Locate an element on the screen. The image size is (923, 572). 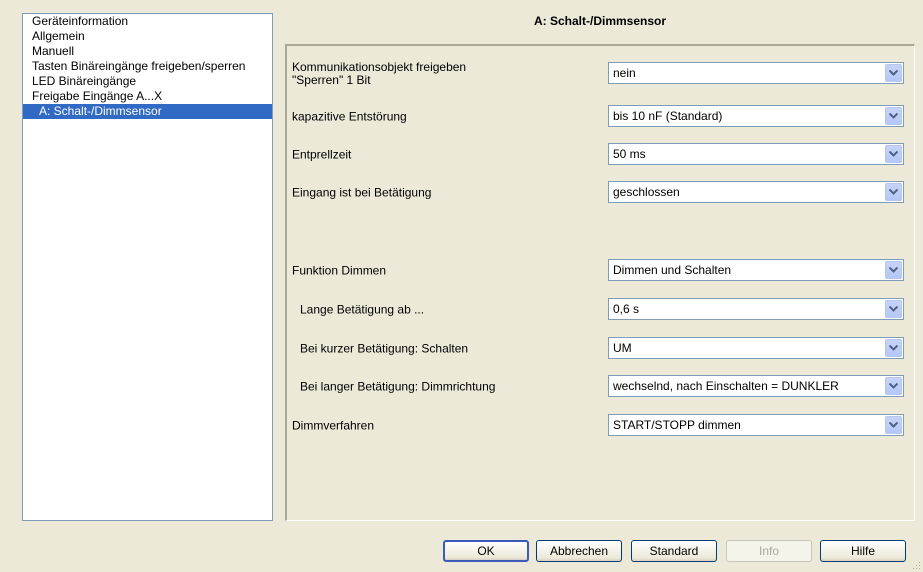
select-value: START/STOPP dimmen is located at coordinates (677, 425).